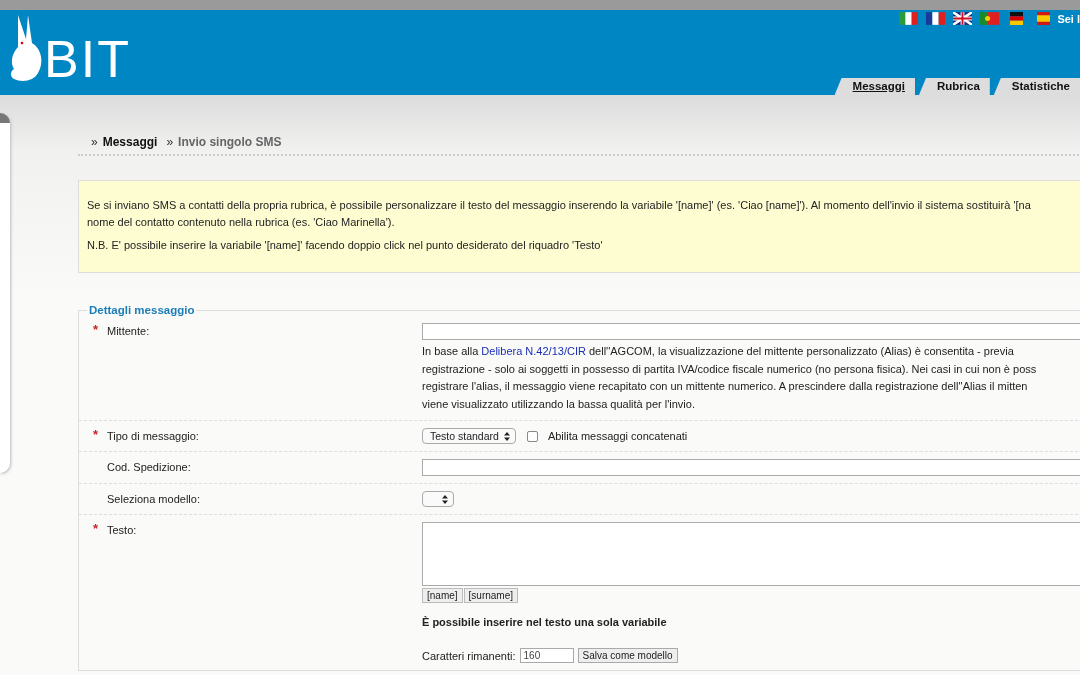  What do you see at coordinates (874, 86) in the screenshot?
I see `nav-tab: Messaggi` at bounding box center [874, 86].